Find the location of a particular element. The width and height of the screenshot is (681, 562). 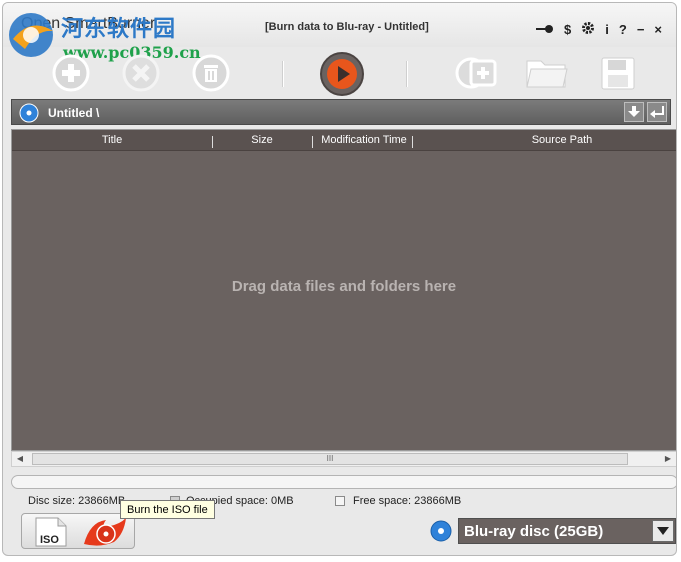

add-button is located at coordinates (71, 73).